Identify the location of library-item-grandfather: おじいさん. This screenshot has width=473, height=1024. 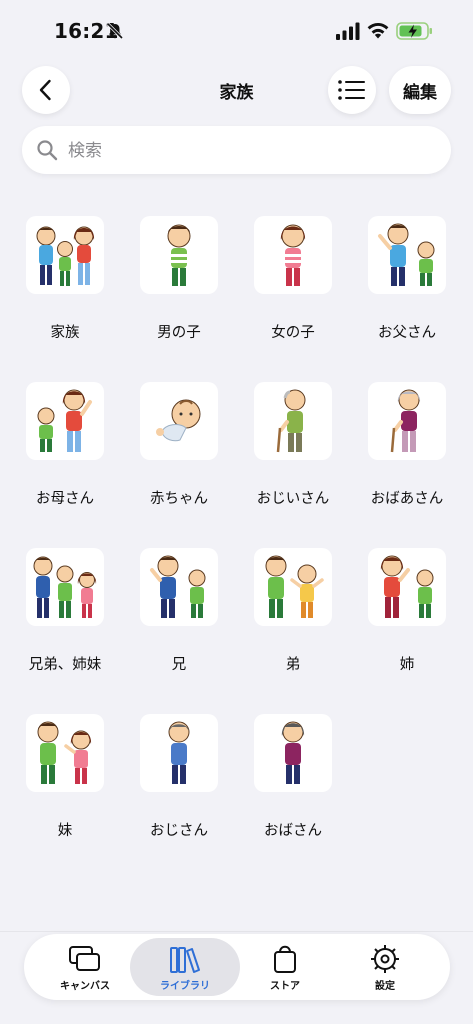
(293, 436).